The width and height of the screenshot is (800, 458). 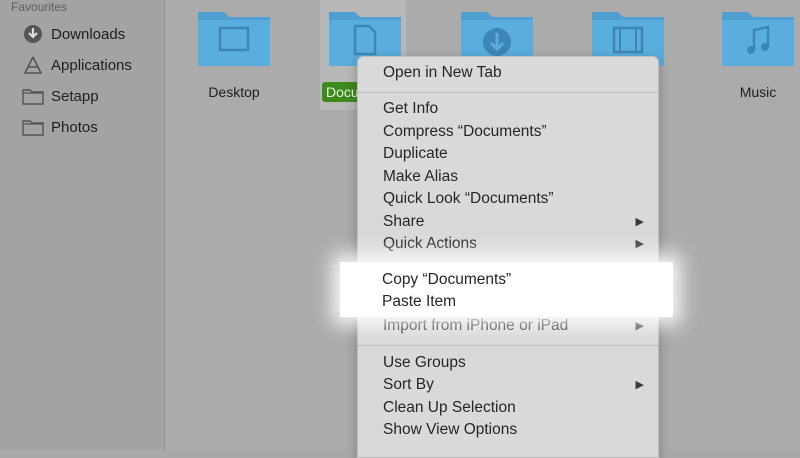 I want to click on menu-item-open-in-new-tab: Open in New Tab, so click(x=514, y=73).